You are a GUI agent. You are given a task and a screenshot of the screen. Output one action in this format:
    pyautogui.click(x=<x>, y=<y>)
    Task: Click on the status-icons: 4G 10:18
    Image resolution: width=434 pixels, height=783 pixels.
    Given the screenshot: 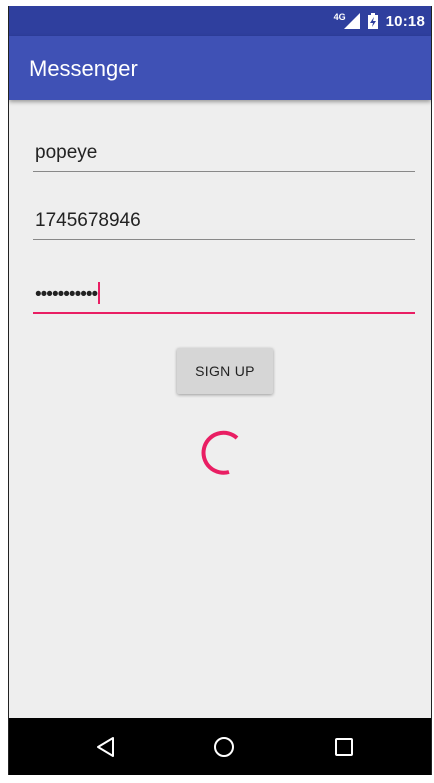 What is the action you would take?
    pyautogui.click(x=379, y=21)
    